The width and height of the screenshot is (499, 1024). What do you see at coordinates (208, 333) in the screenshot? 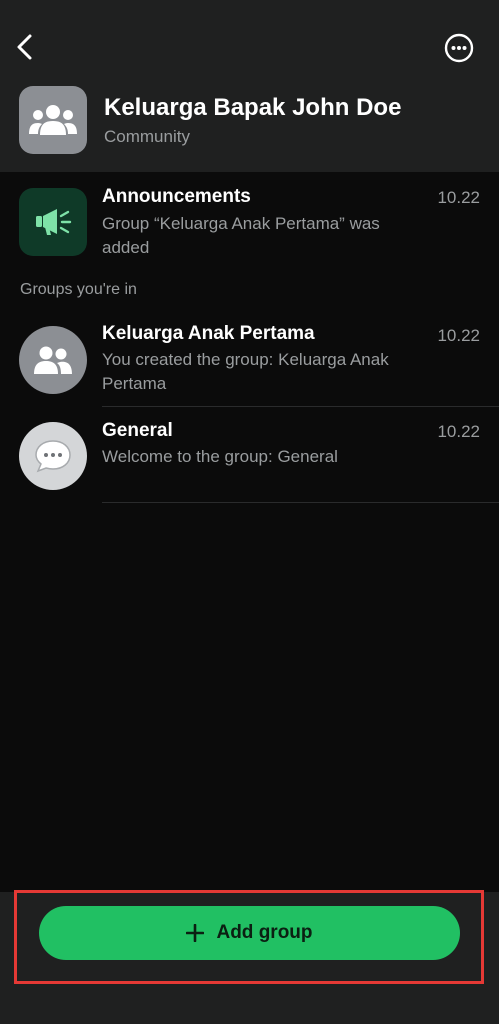
I see `group-title: Keluarga Anak Pertama` at bounding box center [208, 333].